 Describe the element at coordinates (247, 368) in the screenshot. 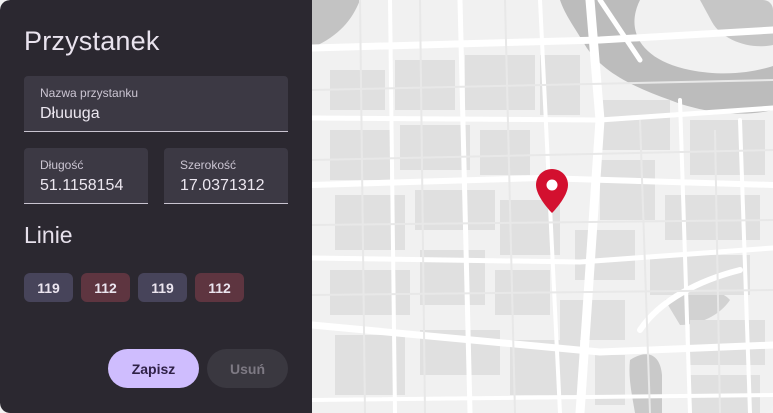

I see `delete-button: Usuń` at that location.